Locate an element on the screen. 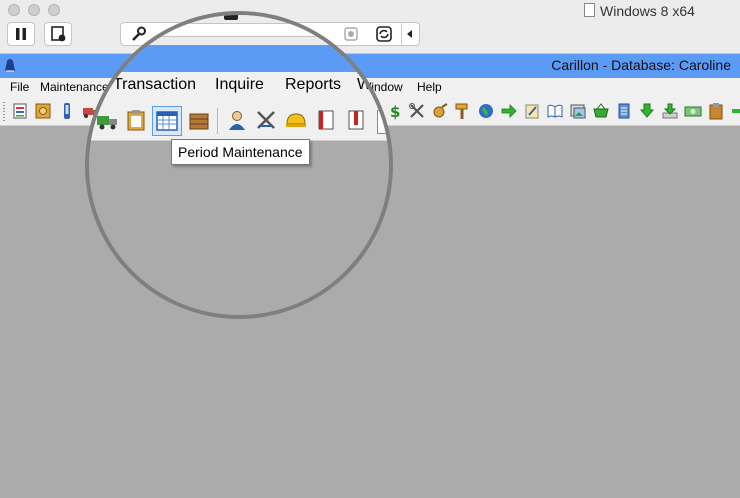 Image resolution: width=740 pixels, height=498 pixels. toolbar-separator is located at coordinates (217, 121).